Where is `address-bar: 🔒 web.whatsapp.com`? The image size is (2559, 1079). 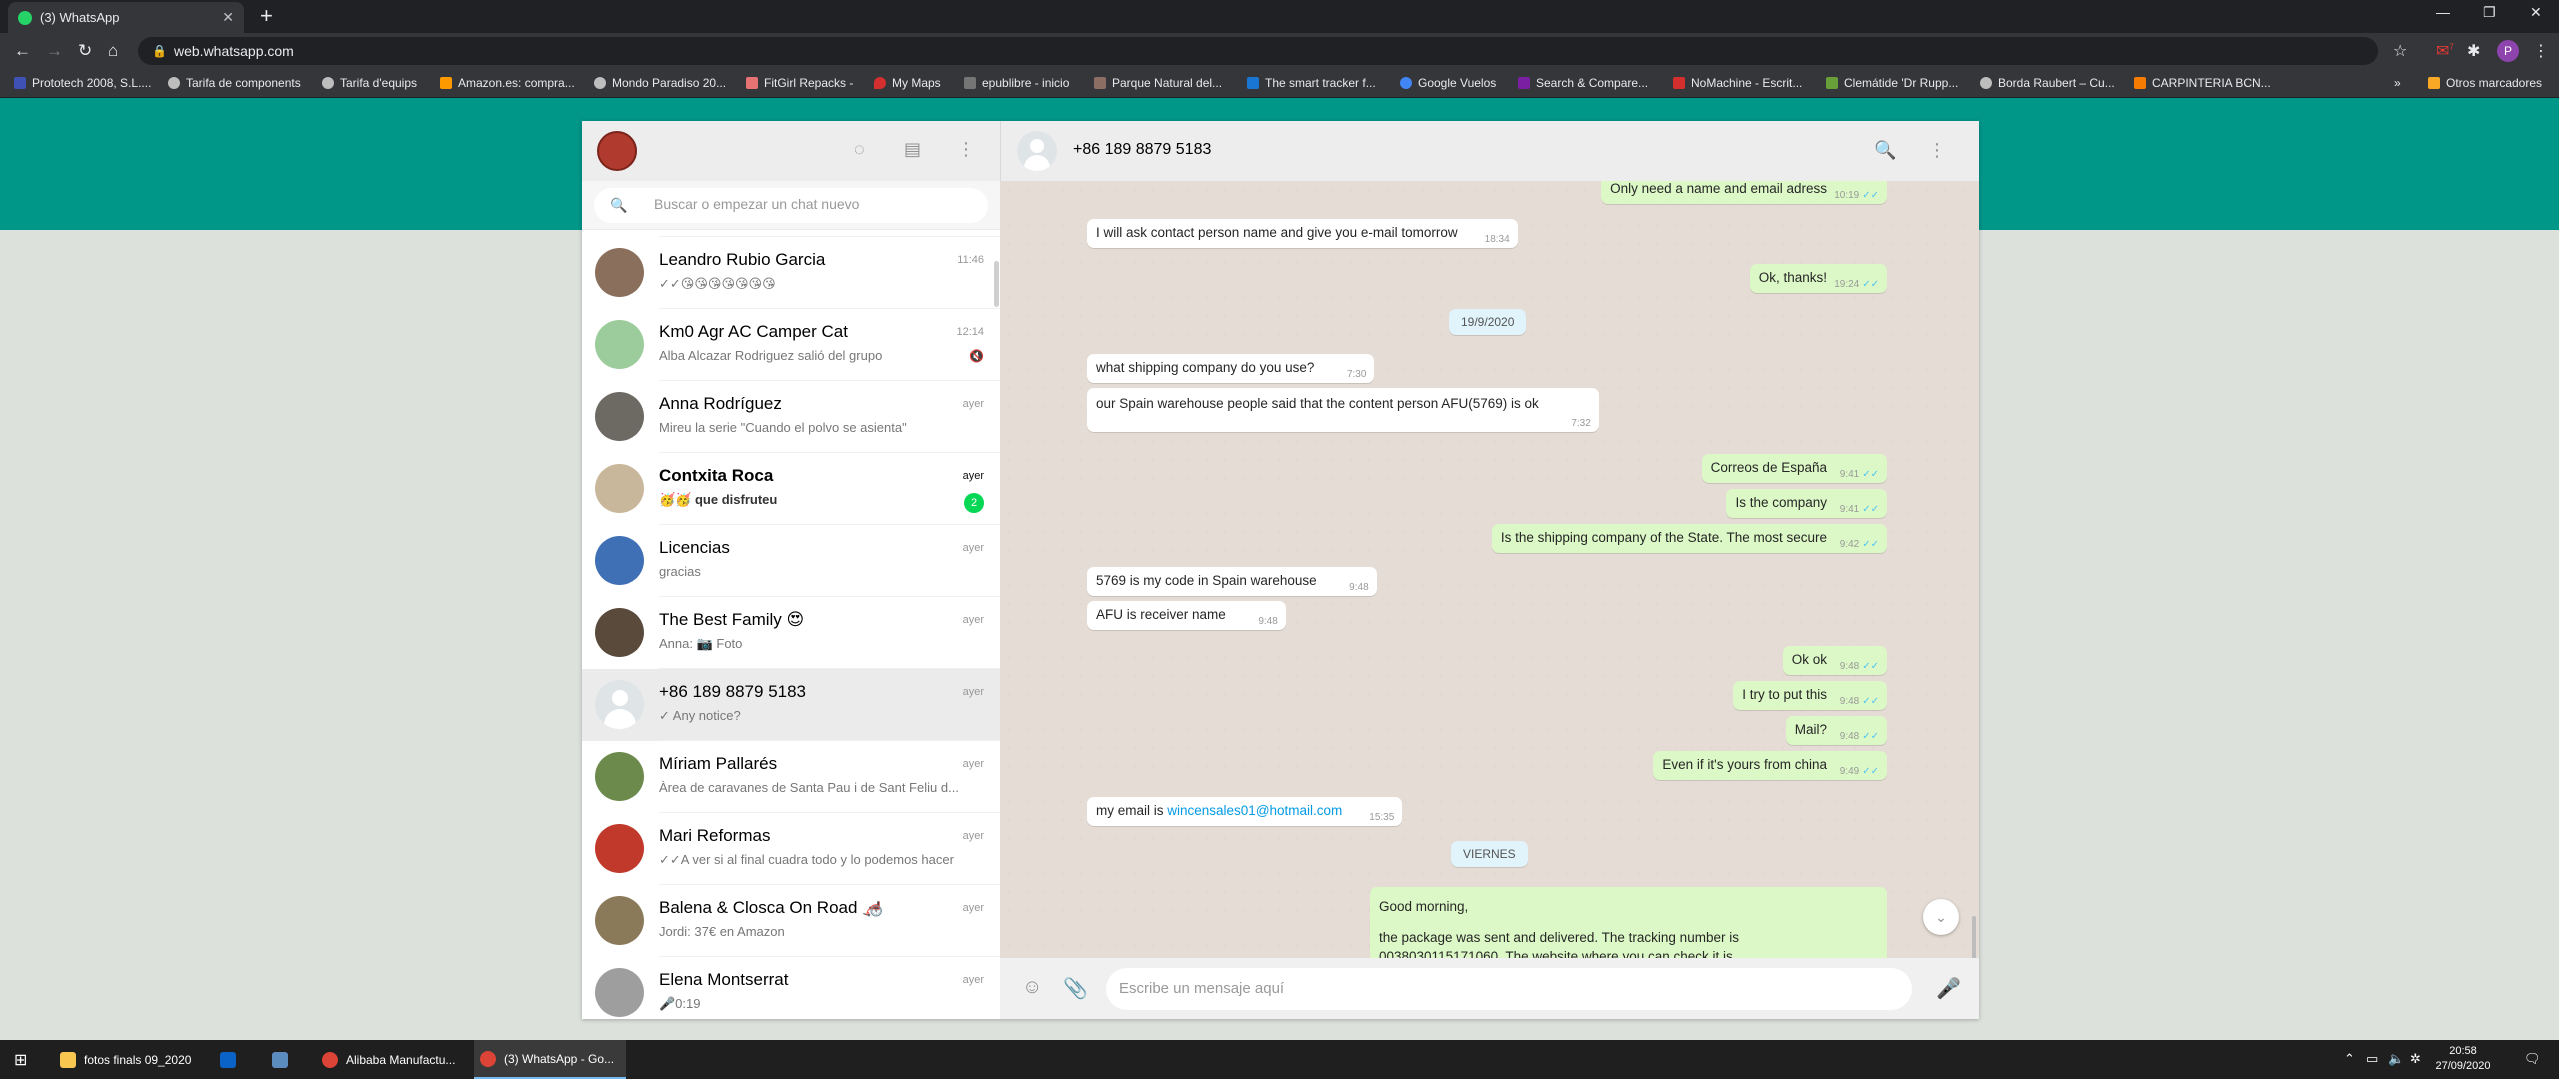
address-bar: 🔒 web.whatsapp.com is located at coordinates (1258, 51).